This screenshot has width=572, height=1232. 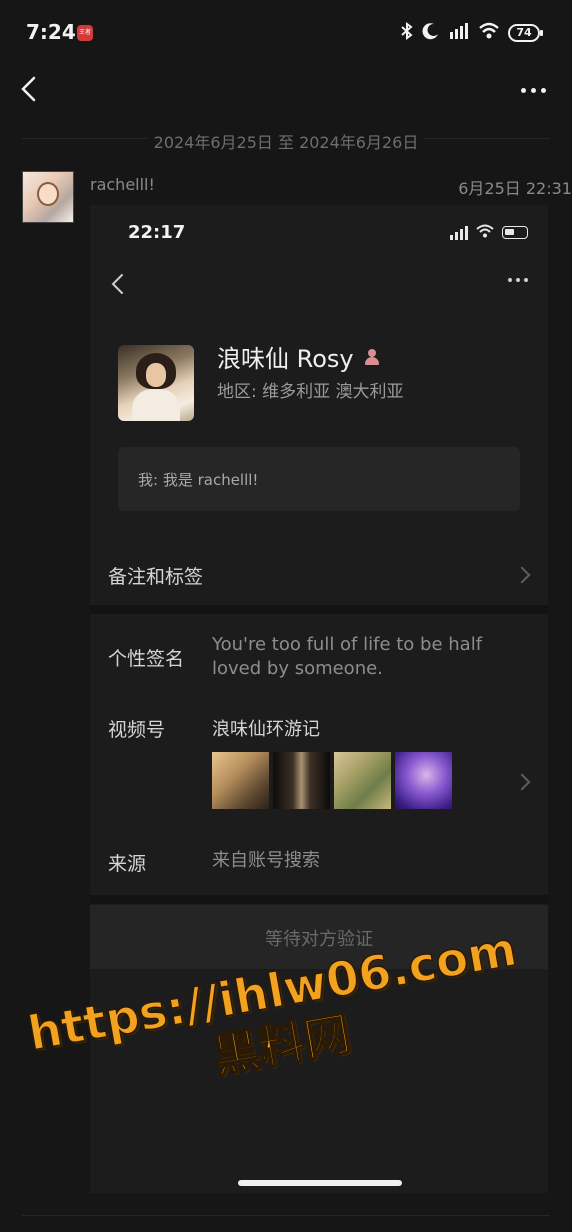 I want to click on home-indicator, so click(x=320, y=1183).